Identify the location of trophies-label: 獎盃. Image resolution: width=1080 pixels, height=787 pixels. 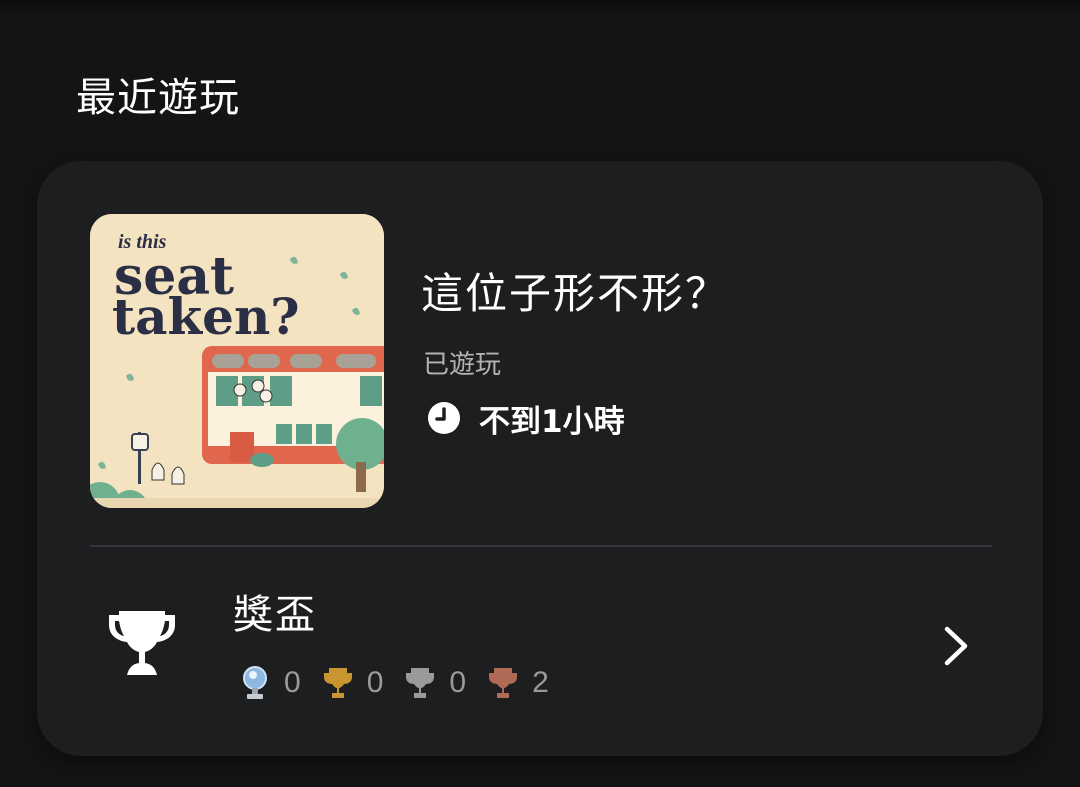
(275, 615).